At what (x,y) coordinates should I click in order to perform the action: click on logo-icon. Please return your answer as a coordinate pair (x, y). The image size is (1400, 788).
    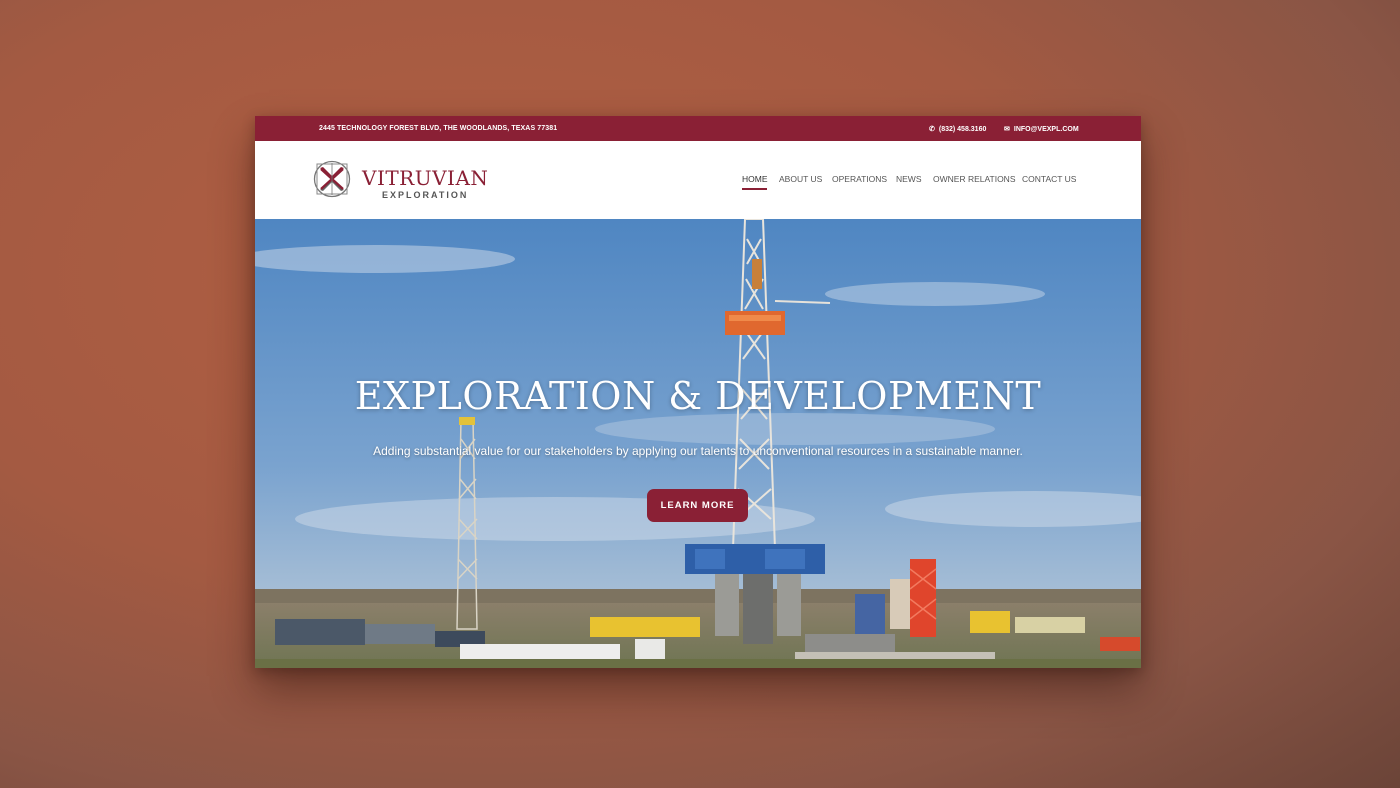
    Looking at the image, I should click on (332, 179).